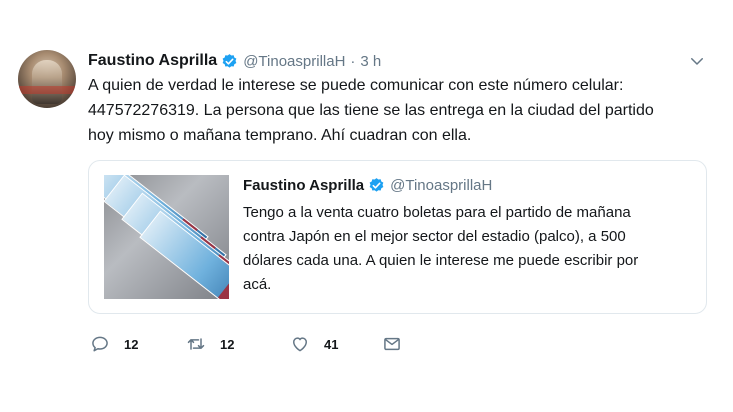  Describe the element at coordinates (238, 344) in the screenshot. I see `retweet-button: 12` at that location.